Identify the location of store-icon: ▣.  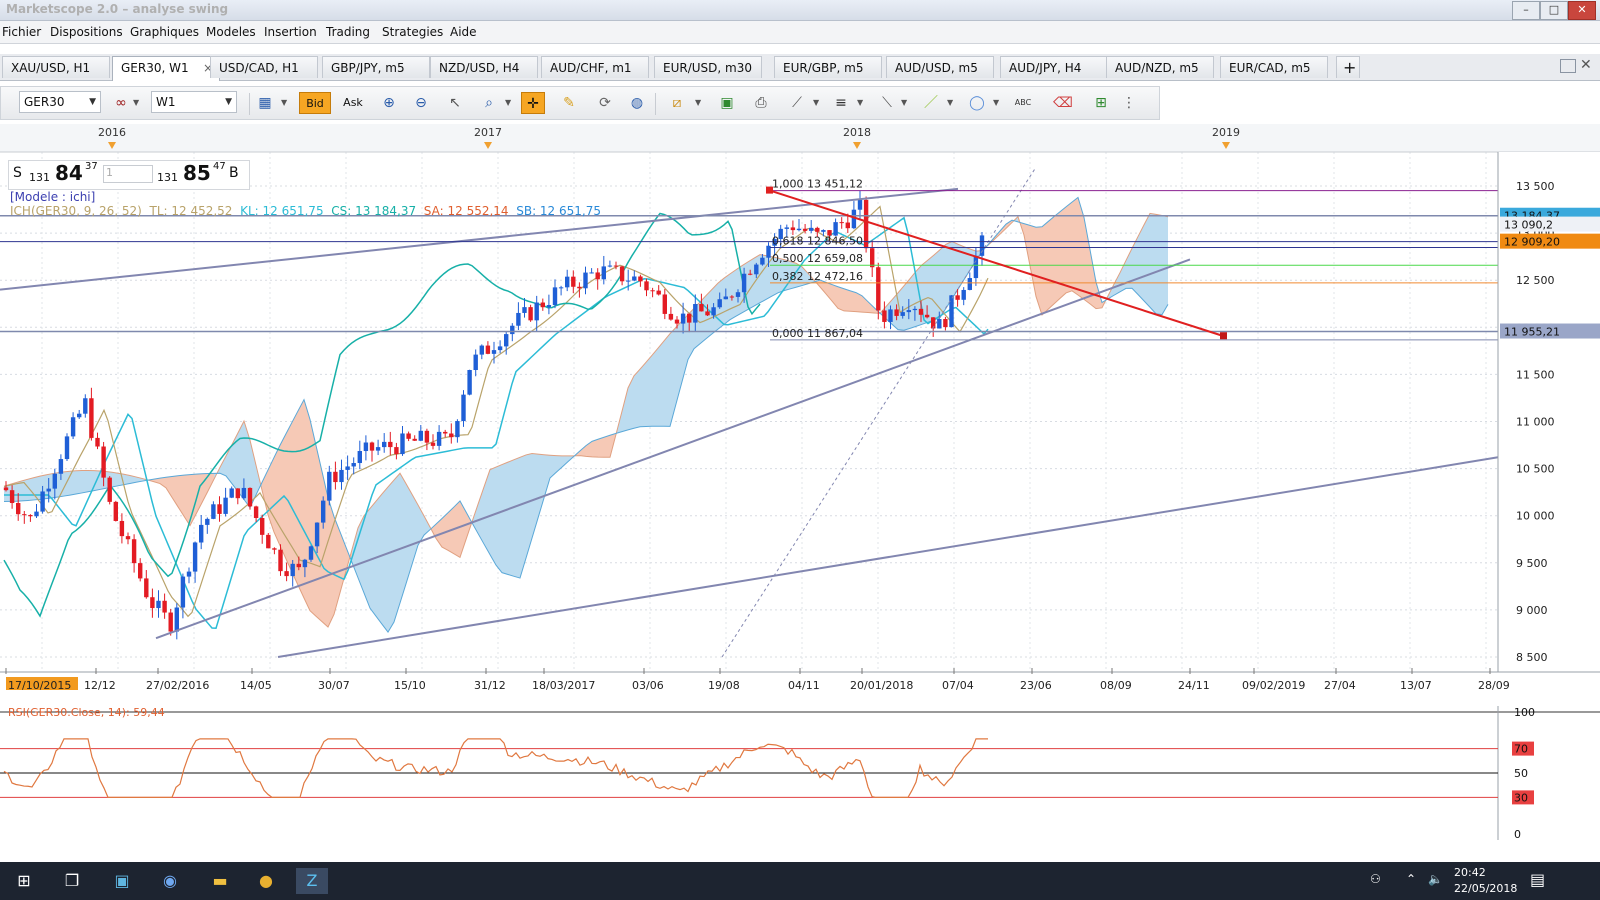
(122, 881).